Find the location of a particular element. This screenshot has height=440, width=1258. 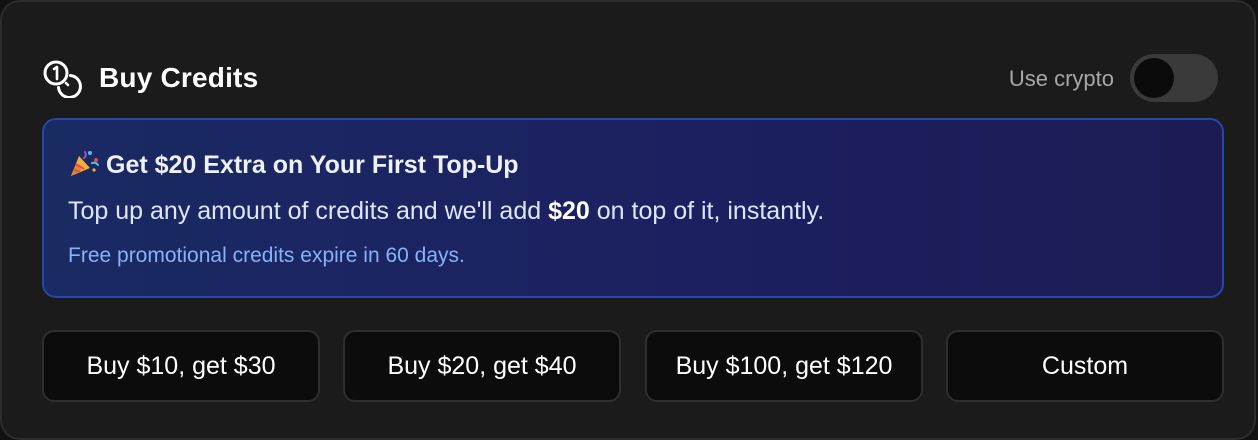

buy-100-button: Buy $100, get $120 is located at coordinates (784, 366).